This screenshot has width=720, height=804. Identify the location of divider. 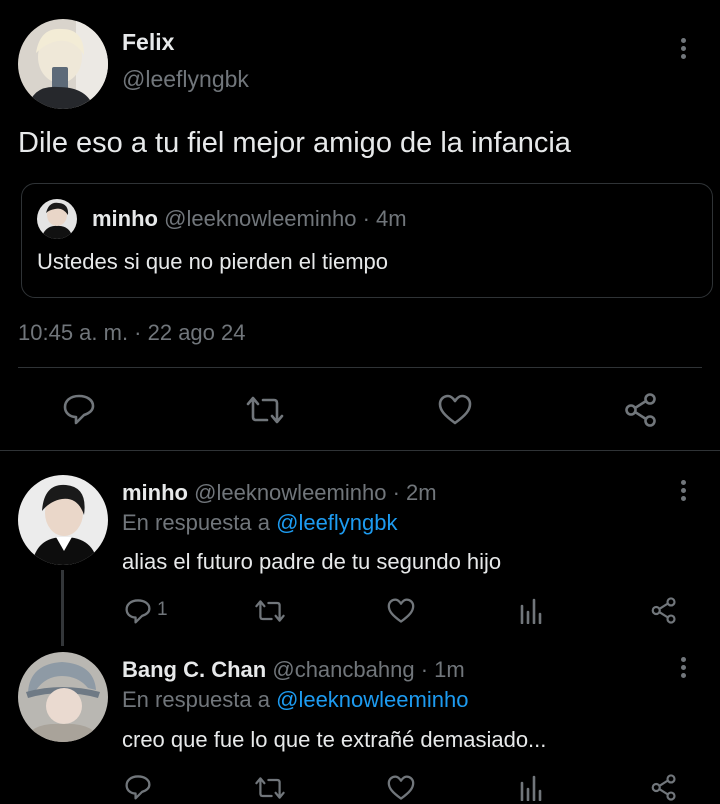
(360, 367).